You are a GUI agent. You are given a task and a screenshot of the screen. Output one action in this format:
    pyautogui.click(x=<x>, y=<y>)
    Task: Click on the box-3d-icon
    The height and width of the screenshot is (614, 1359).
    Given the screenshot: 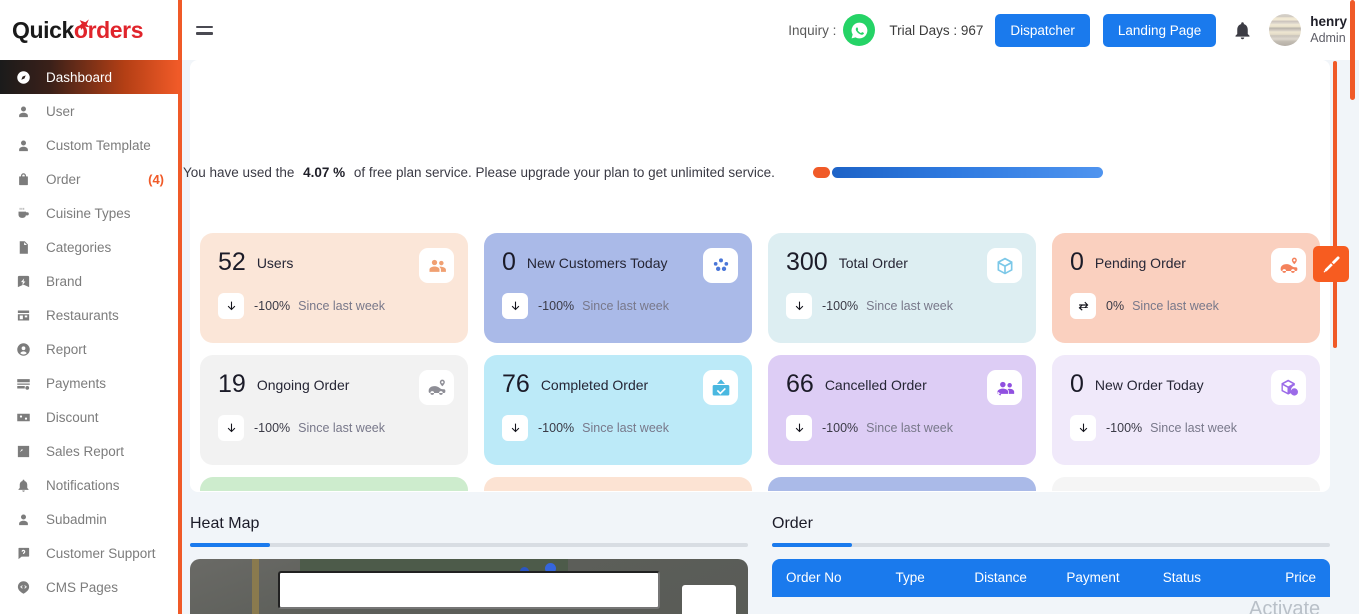 What is the action you would take?
    pyautogui.click(x=1004, y=265)
    